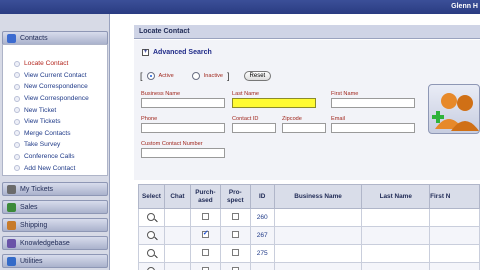 Image resolution: width=480 pixels, height=270 pixels. I want to click on table-row: 275, so click(309, 253).